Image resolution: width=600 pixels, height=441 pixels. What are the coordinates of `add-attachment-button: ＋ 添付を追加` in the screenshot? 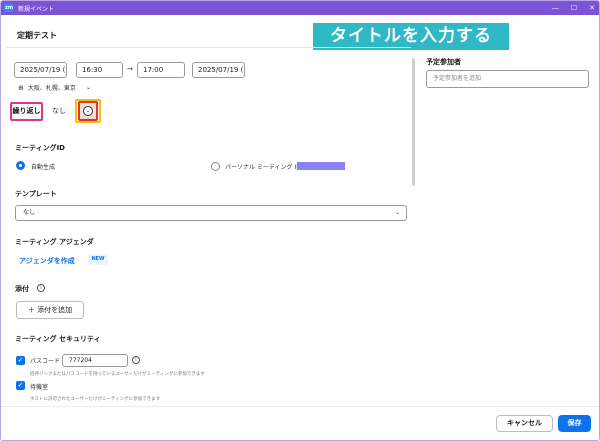 It's located at (50, 310).